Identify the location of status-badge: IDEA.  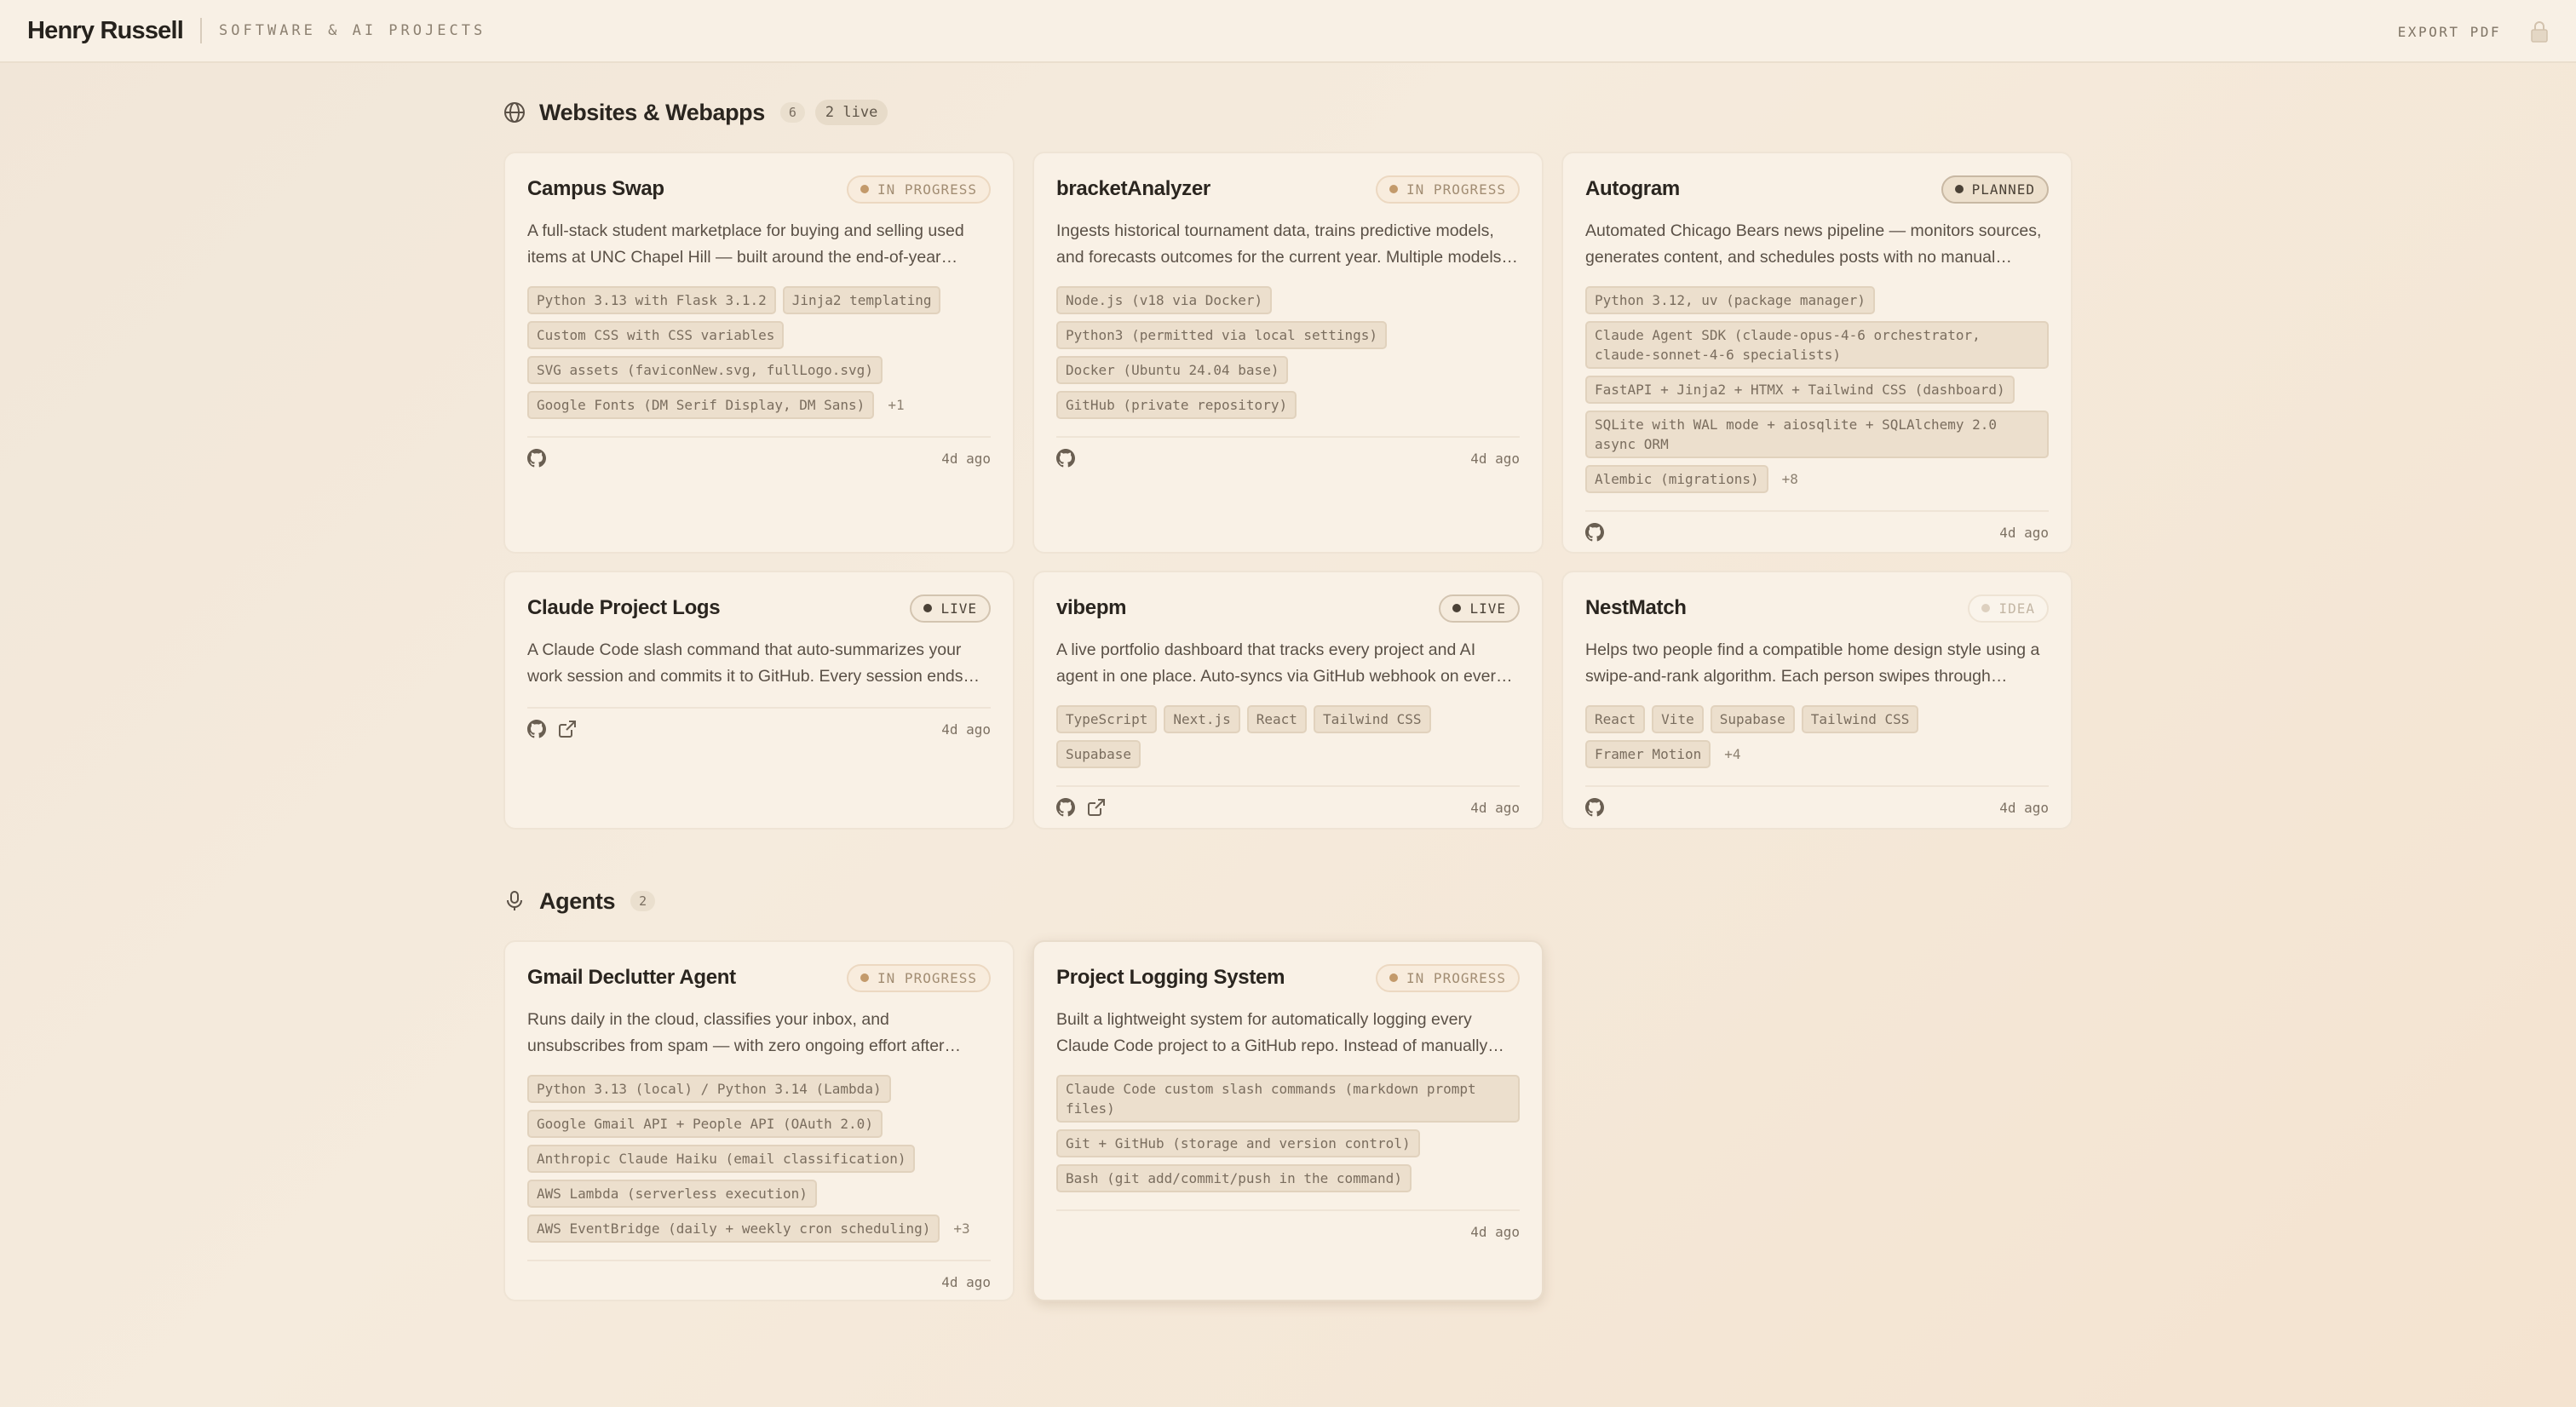
(2008, 608).